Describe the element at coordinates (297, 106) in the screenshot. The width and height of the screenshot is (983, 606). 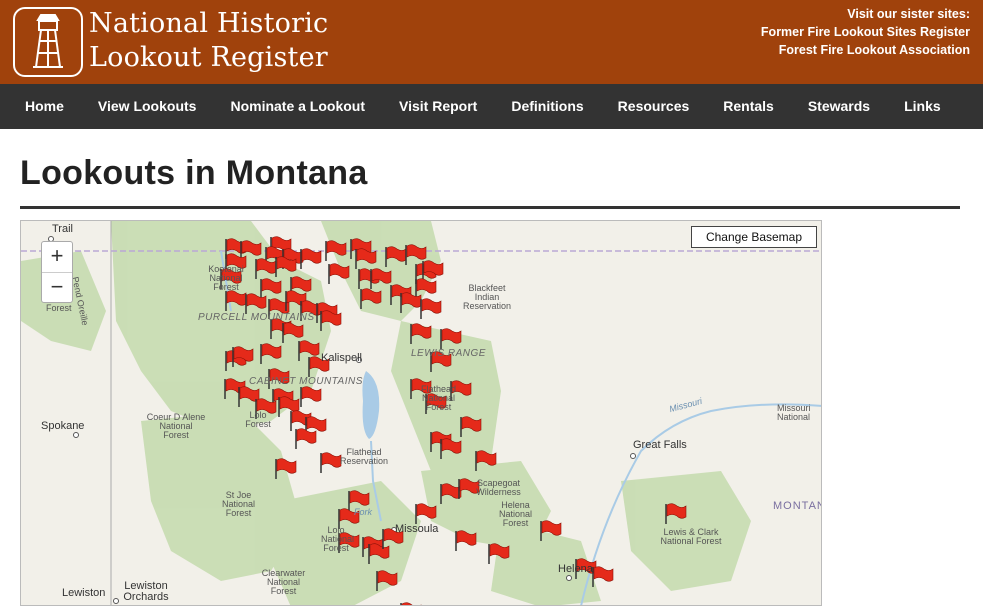
I see `nav-nominate-lookout: Nominate a Lookout` at that location.